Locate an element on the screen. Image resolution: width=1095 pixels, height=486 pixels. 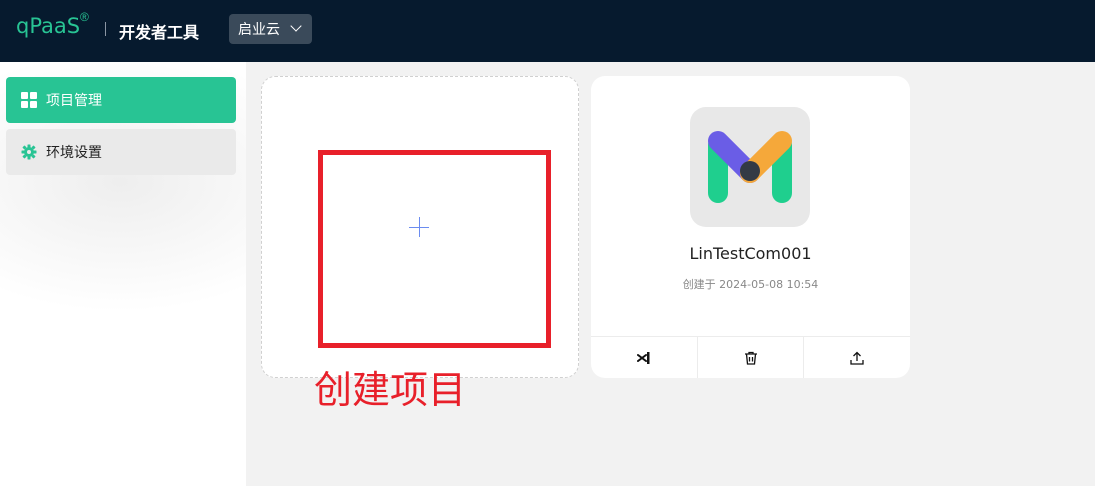
upload-icon is located at coordinates (857, 358).